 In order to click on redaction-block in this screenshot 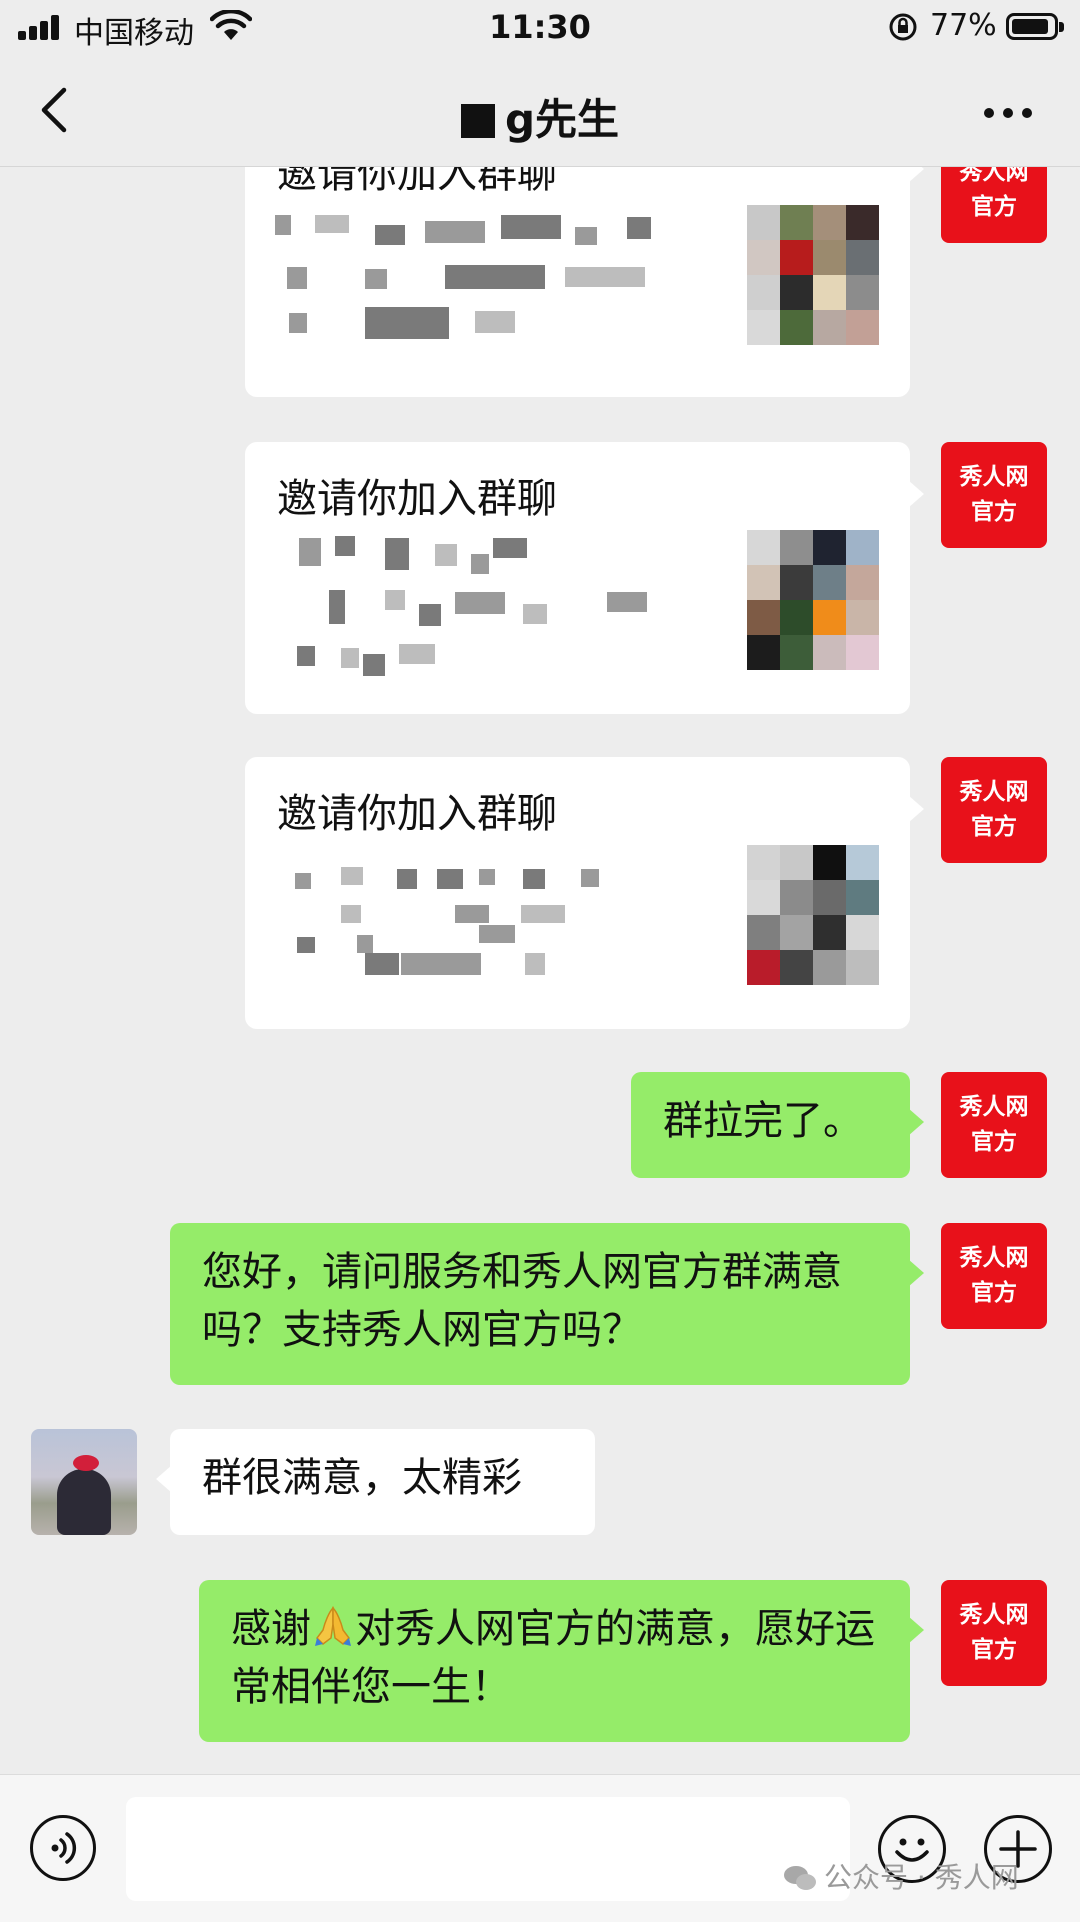, I will do `click(477, 121)`.